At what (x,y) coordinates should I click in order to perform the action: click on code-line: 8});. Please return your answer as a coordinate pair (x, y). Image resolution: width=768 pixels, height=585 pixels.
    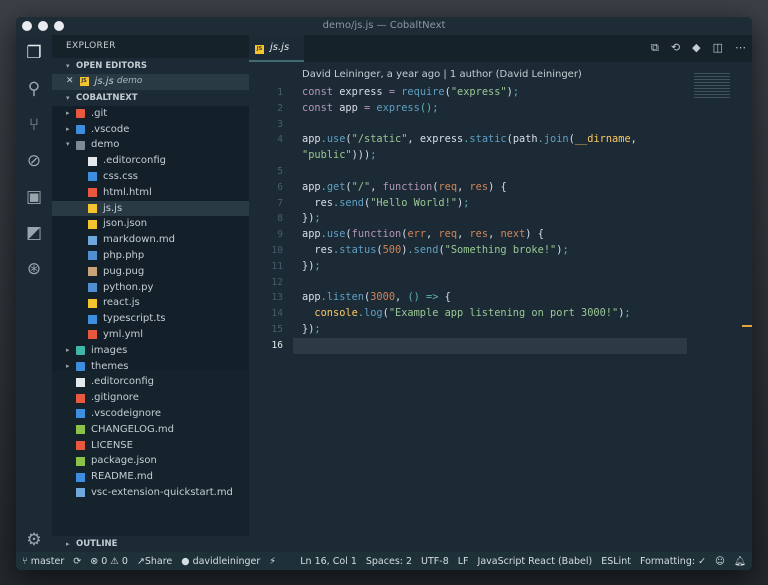
    Looking at the image, I should click on (468, 219).